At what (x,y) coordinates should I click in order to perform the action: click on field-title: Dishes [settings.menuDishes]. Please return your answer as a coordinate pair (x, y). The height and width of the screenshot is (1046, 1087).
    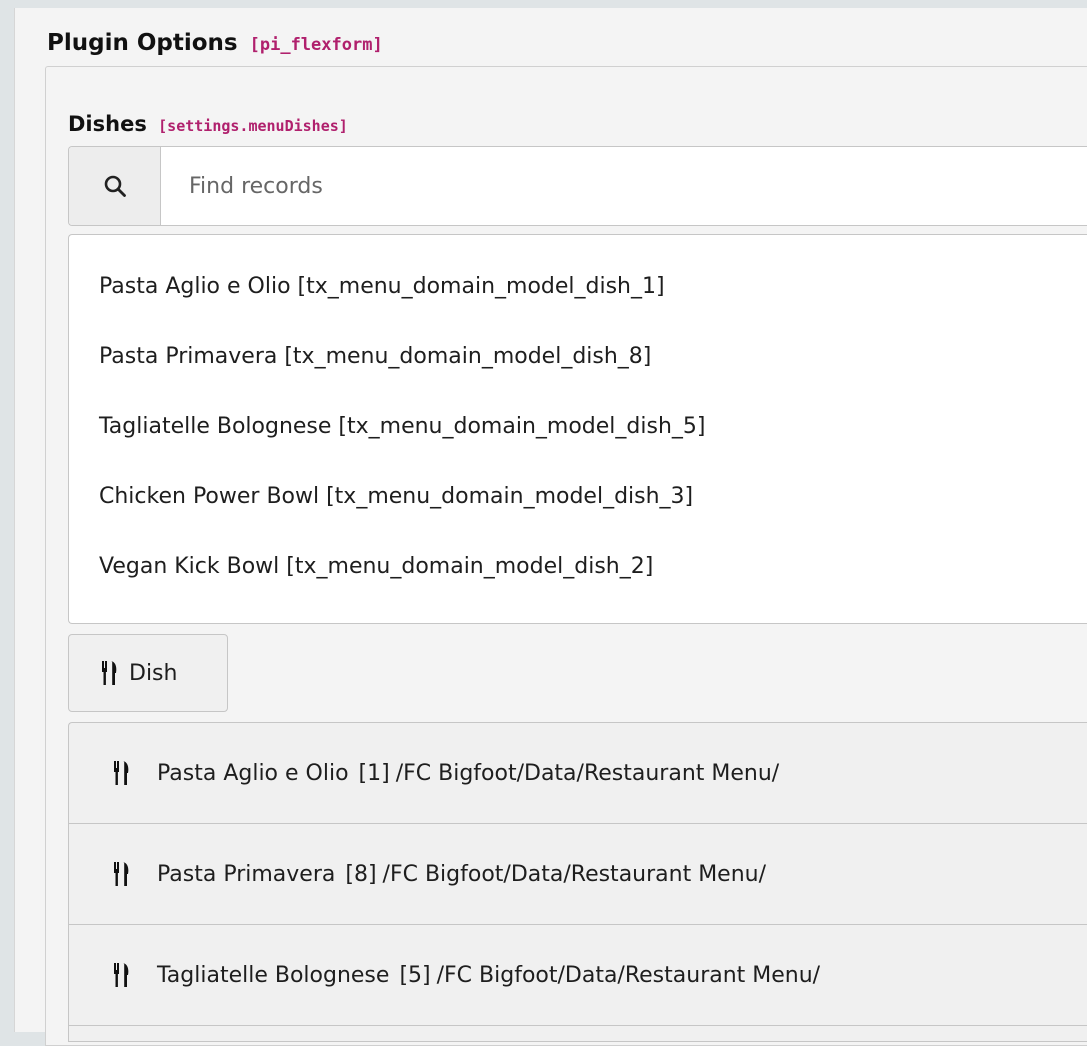
    Looking at the image, I should click on (208, 124).